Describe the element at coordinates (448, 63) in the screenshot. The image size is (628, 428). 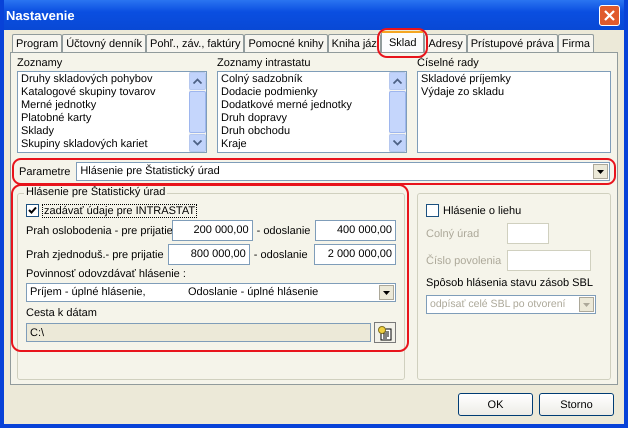
I see `list-label: Číselné rady` at that location.